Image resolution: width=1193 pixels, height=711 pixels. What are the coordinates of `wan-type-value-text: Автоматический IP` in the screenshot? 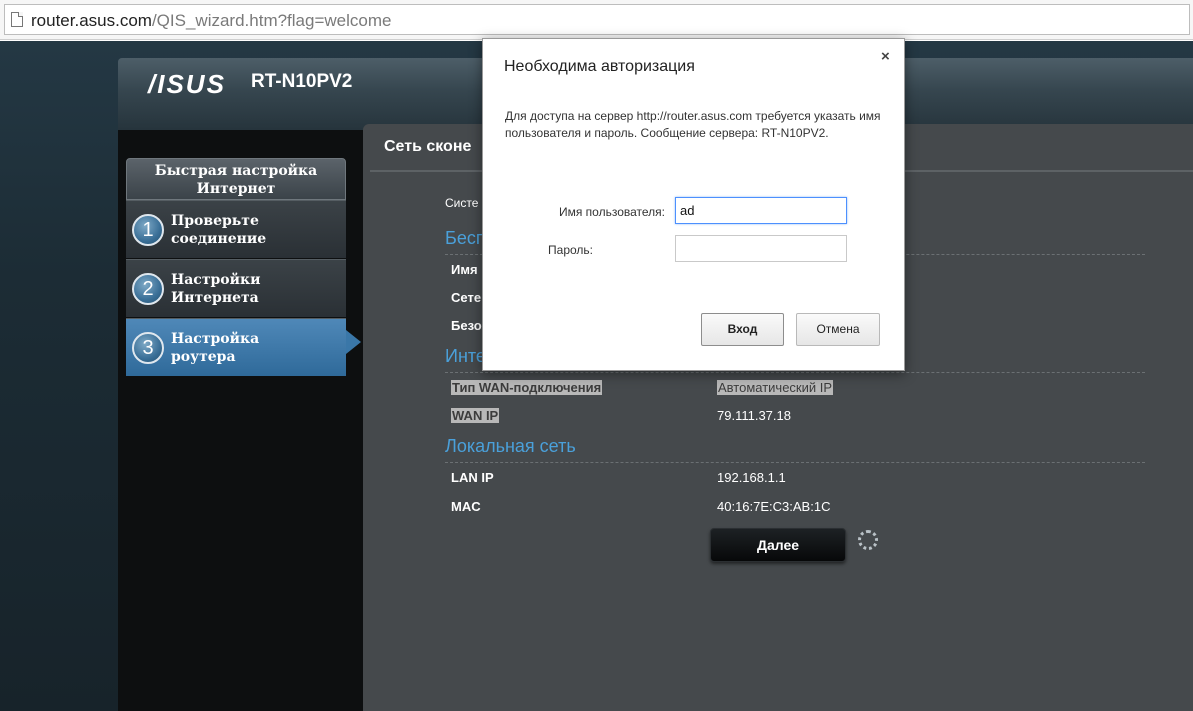 It's located at (775, 387).